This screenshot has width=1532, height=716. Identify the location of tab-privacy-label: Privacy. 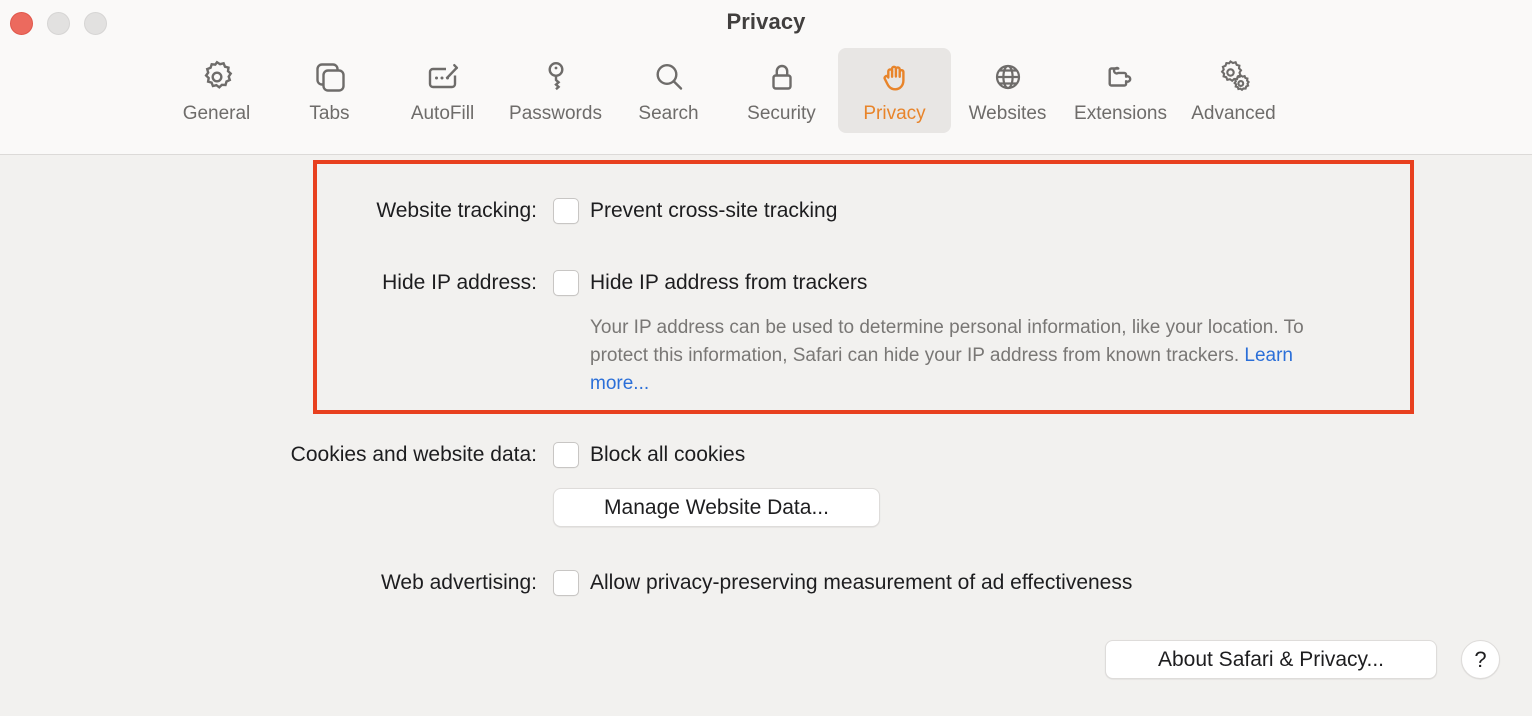
(894, 113).